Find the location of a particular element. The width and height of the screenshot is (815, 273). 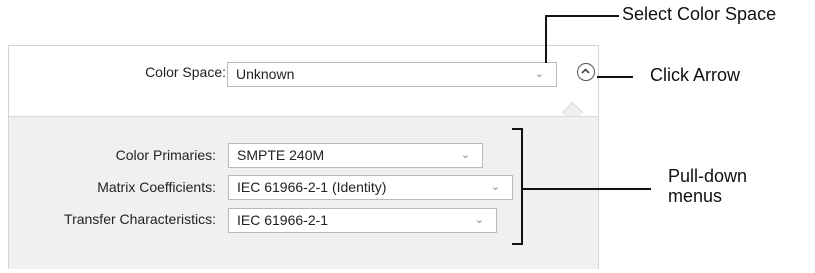

color-space-label: Color Space: is located at coordinates (185, 72).